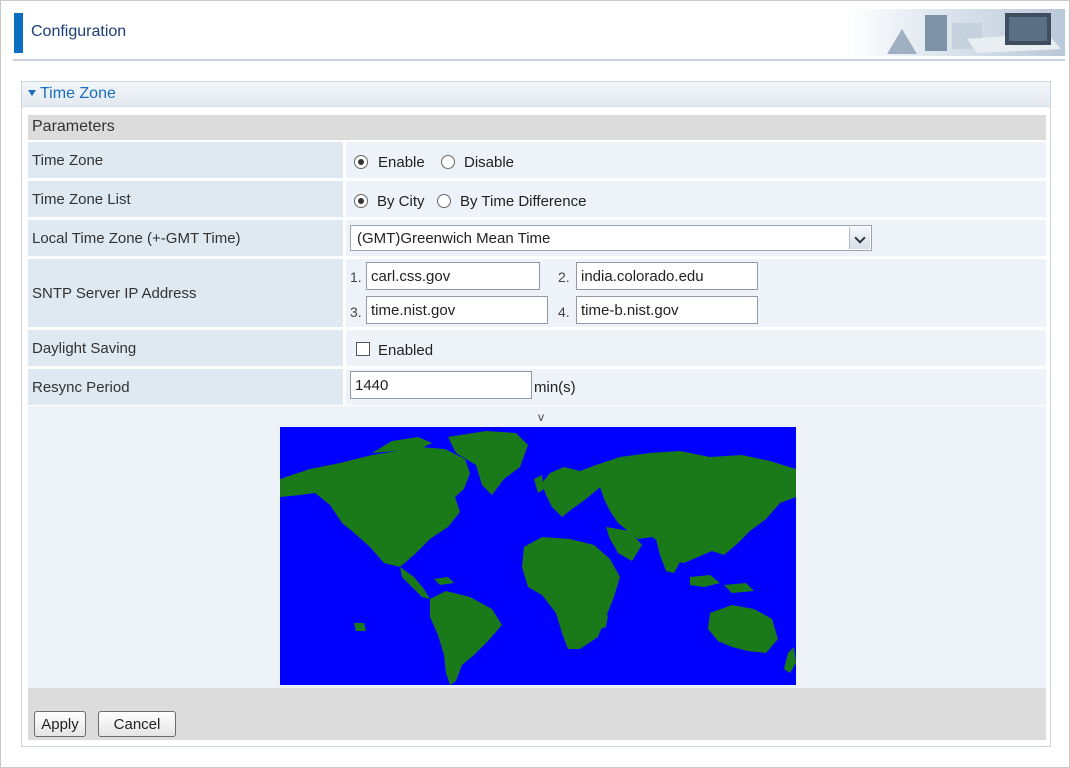 This screenshot has height=768, width=1070. What do you see at coordinates (361, 201) in the screenshot?
I see `by-city-radio` at bounding box center [361, 201].